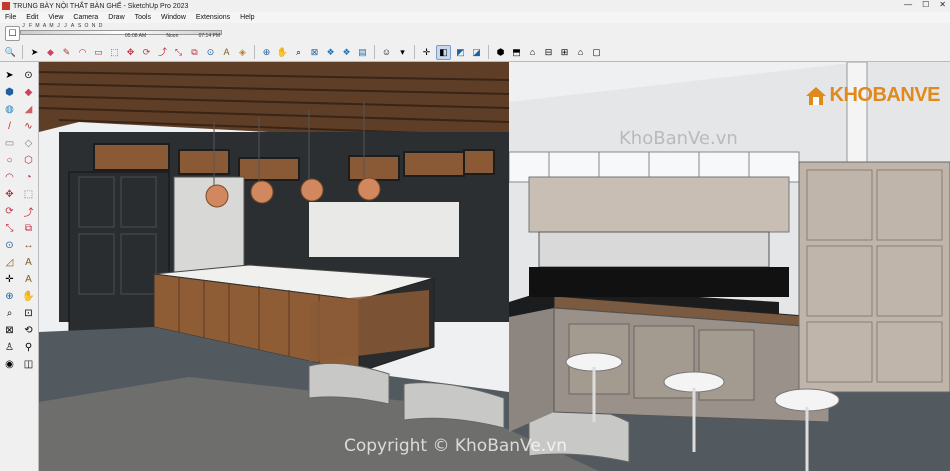 This screenshot has width=950, height=471. Describe the element at coordinates (9, 347) in the screenshot. I see `position-camera-icon: ♙` at that location.